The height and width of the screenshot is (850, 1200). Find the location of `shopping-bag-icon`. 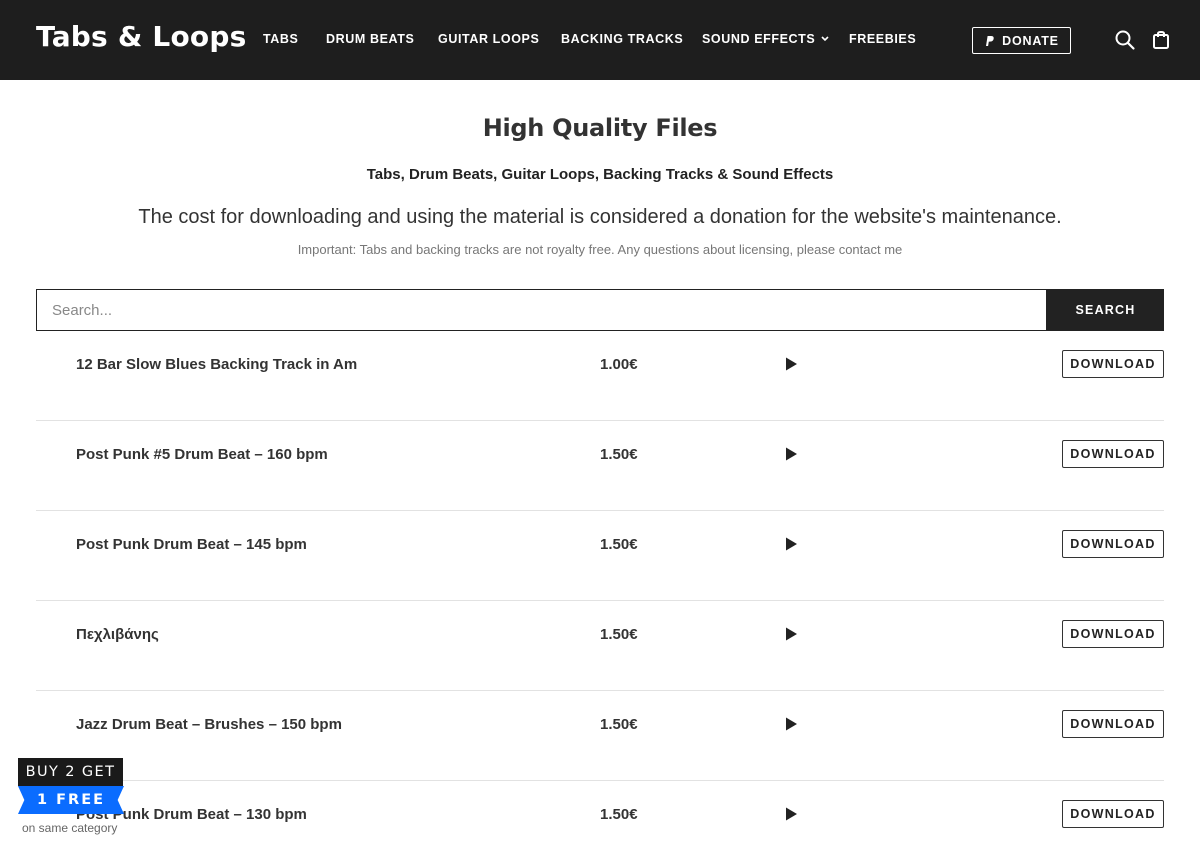

shopping-bag-icon is located at coordinates (1162, 40).